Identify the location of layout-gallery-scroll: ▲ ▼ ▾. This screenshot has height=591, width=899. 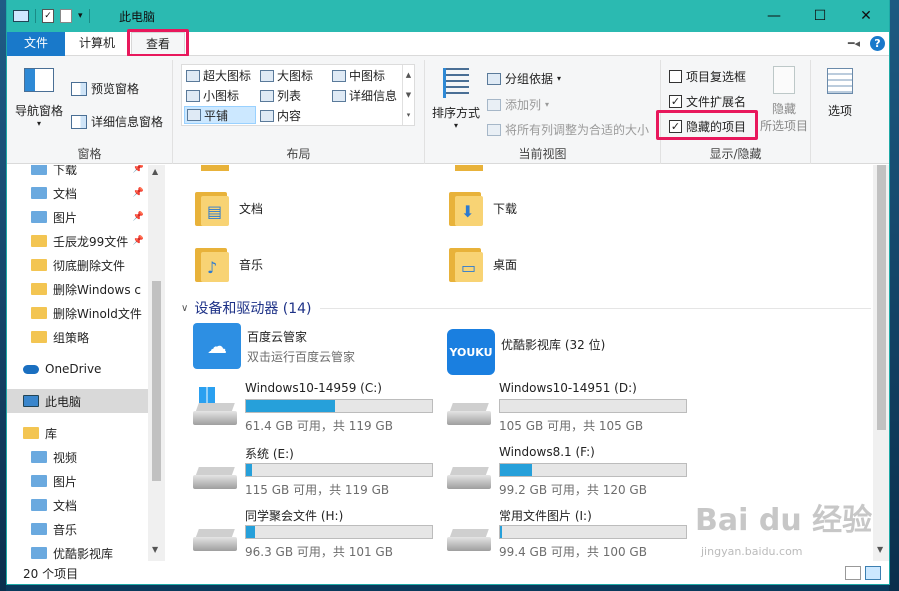
(408, 95).